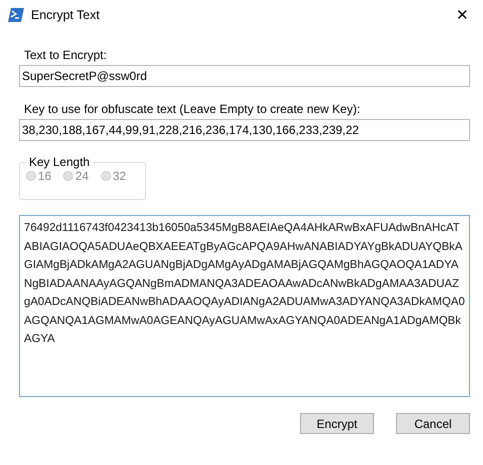 This screenshot has height=465, width=483. What do you see at coordinates (462, 15) in the screenshot?
I see `close-button: ✕` at bounding box center [462, 15].